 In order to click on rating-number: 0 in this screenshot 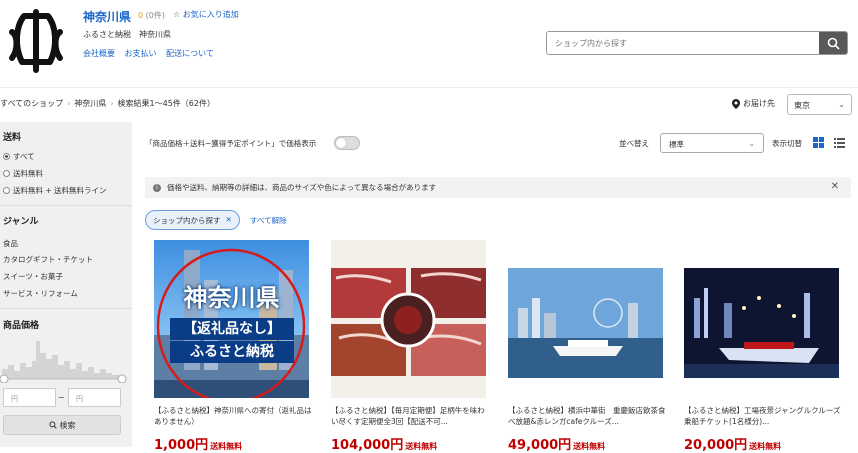, I will do `click(141, 15)`.